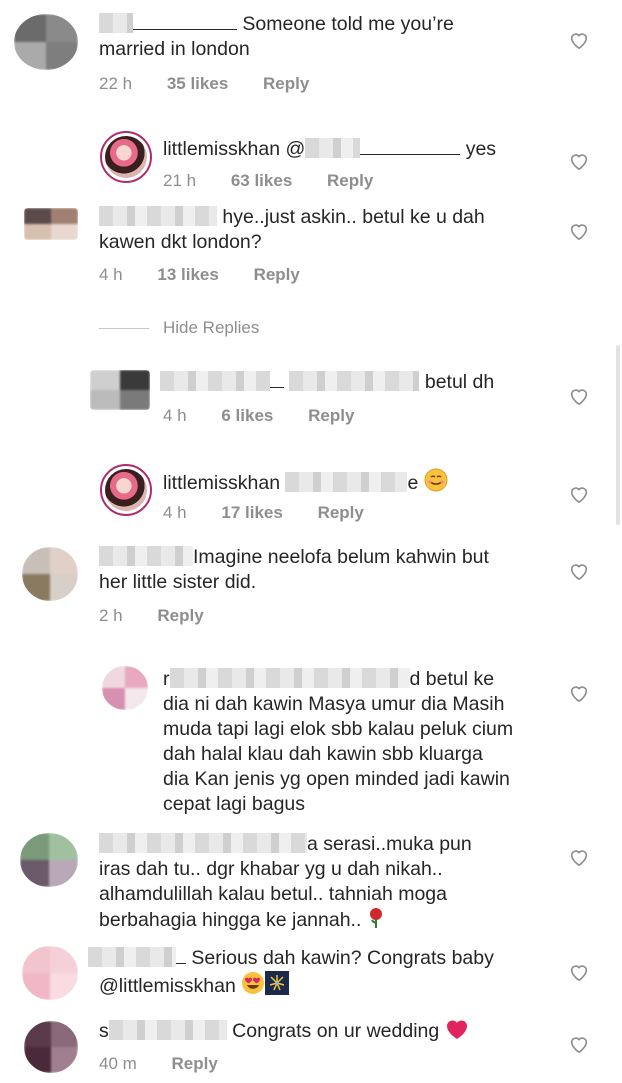  Describe the element at coordinates (261, 180) in the screenshot. I see `likes-count: 63 likes` at that location.